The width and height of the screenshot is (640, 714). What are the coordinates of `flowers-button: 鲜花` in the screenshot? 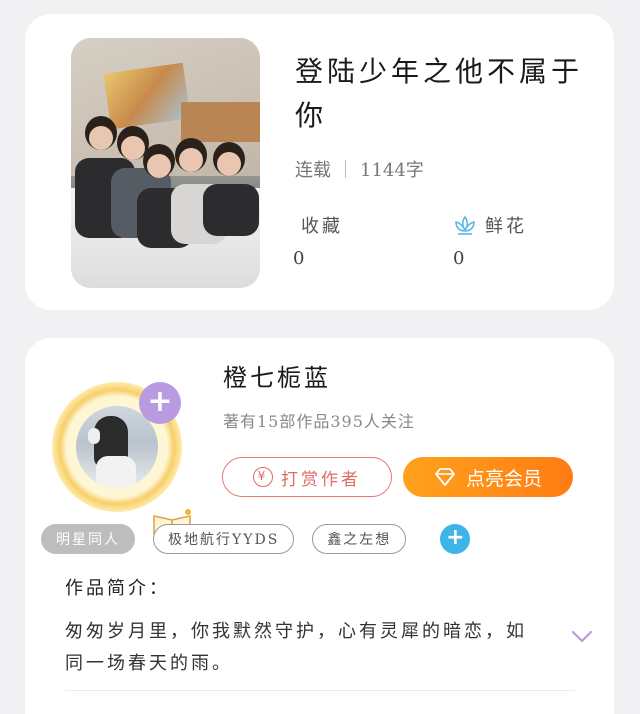 It's located at (490, 225).